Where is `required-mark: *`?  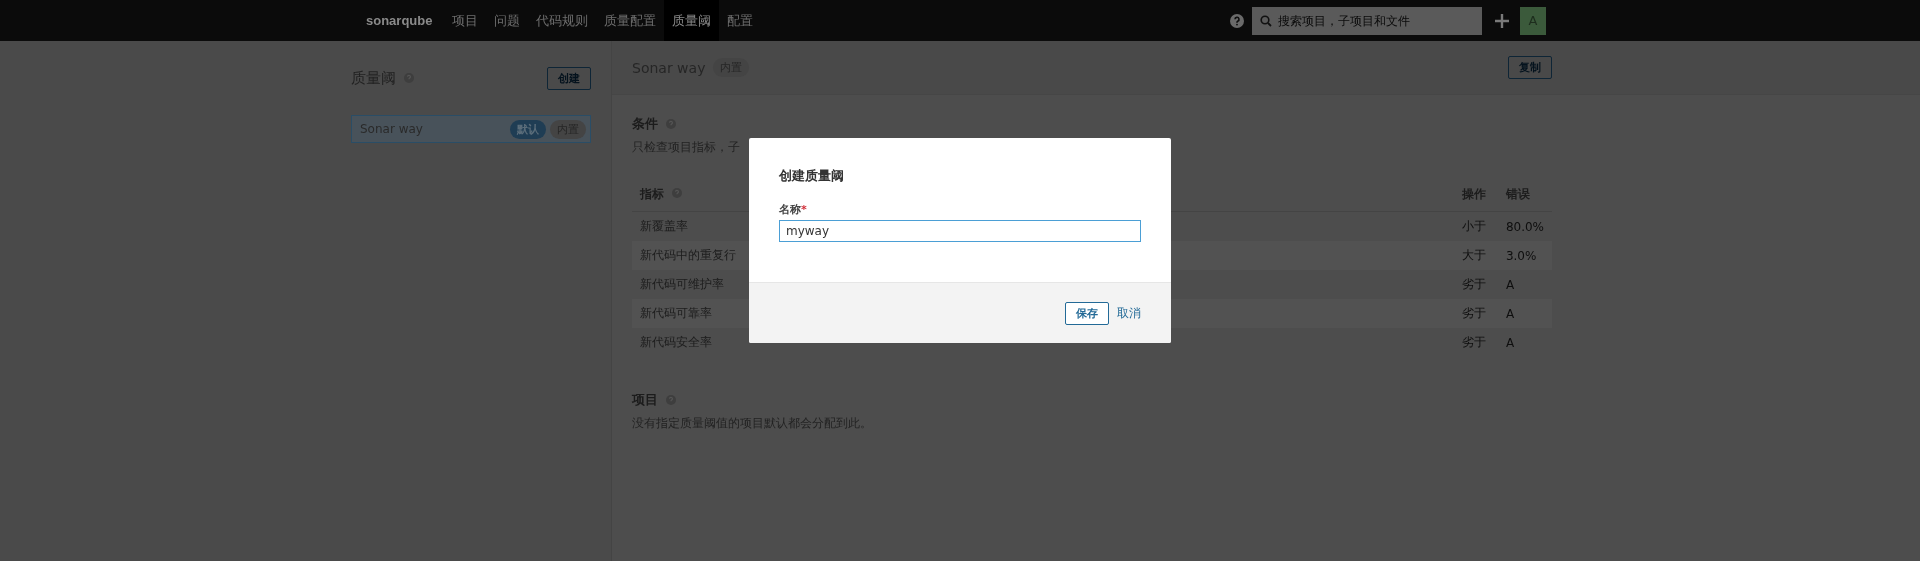
required-mark: * is located at coordinates (804, 209).